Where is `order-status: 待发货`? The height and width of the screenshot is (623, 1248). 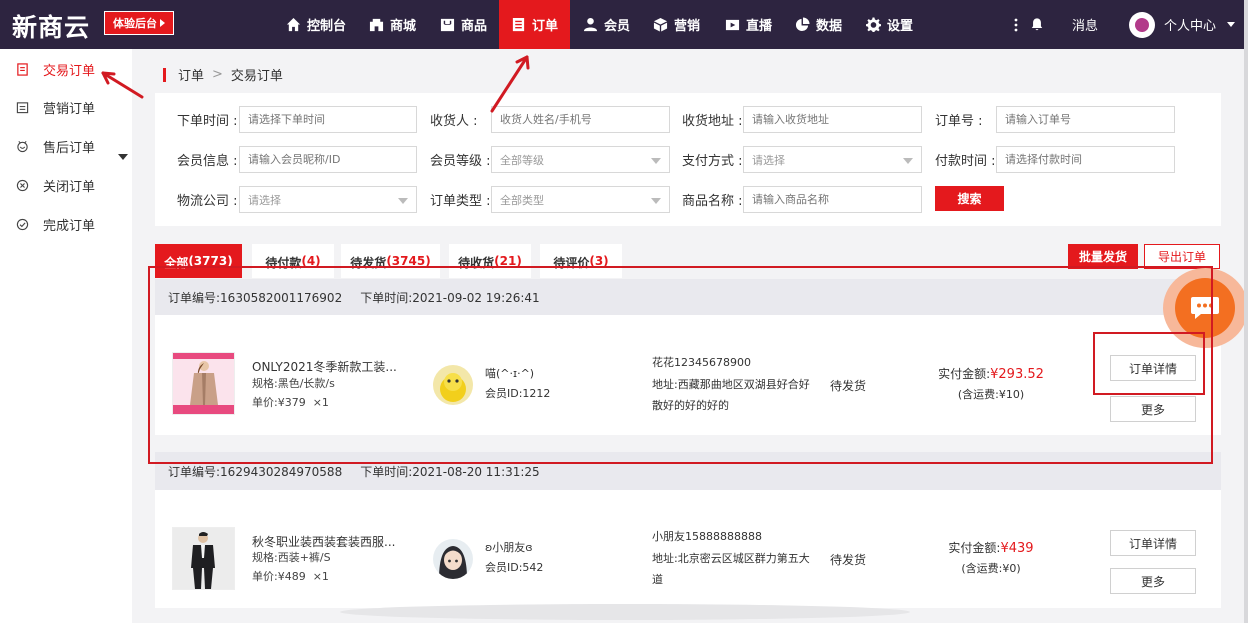
order-status: 待发货 is located at coordinates (848, 560).